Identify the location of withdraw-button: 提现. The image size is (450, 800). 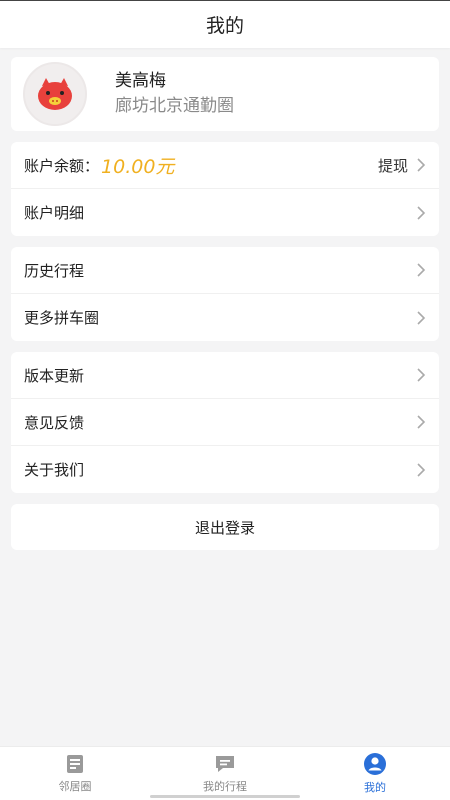
(393, 165).